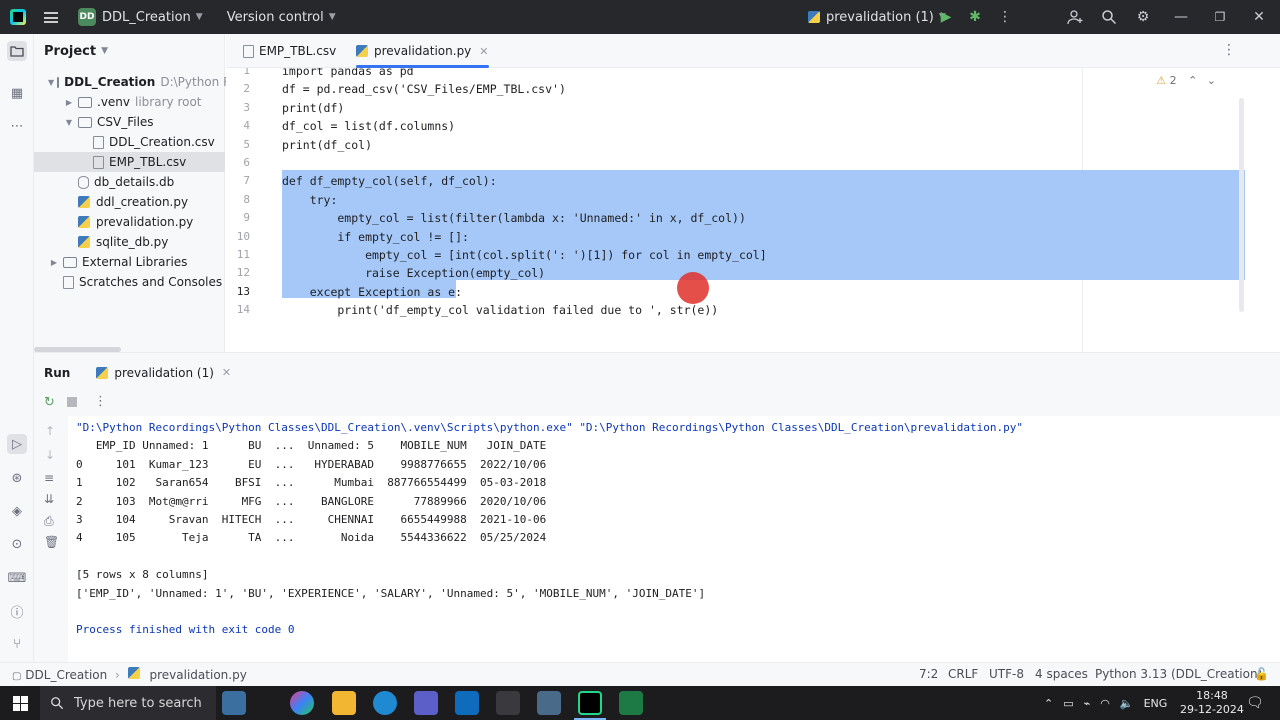  What do you see at coordinates (17, 478) in the screenshot?
I see `python-packages-icon: ⊛` at bounding box center [17, 478].